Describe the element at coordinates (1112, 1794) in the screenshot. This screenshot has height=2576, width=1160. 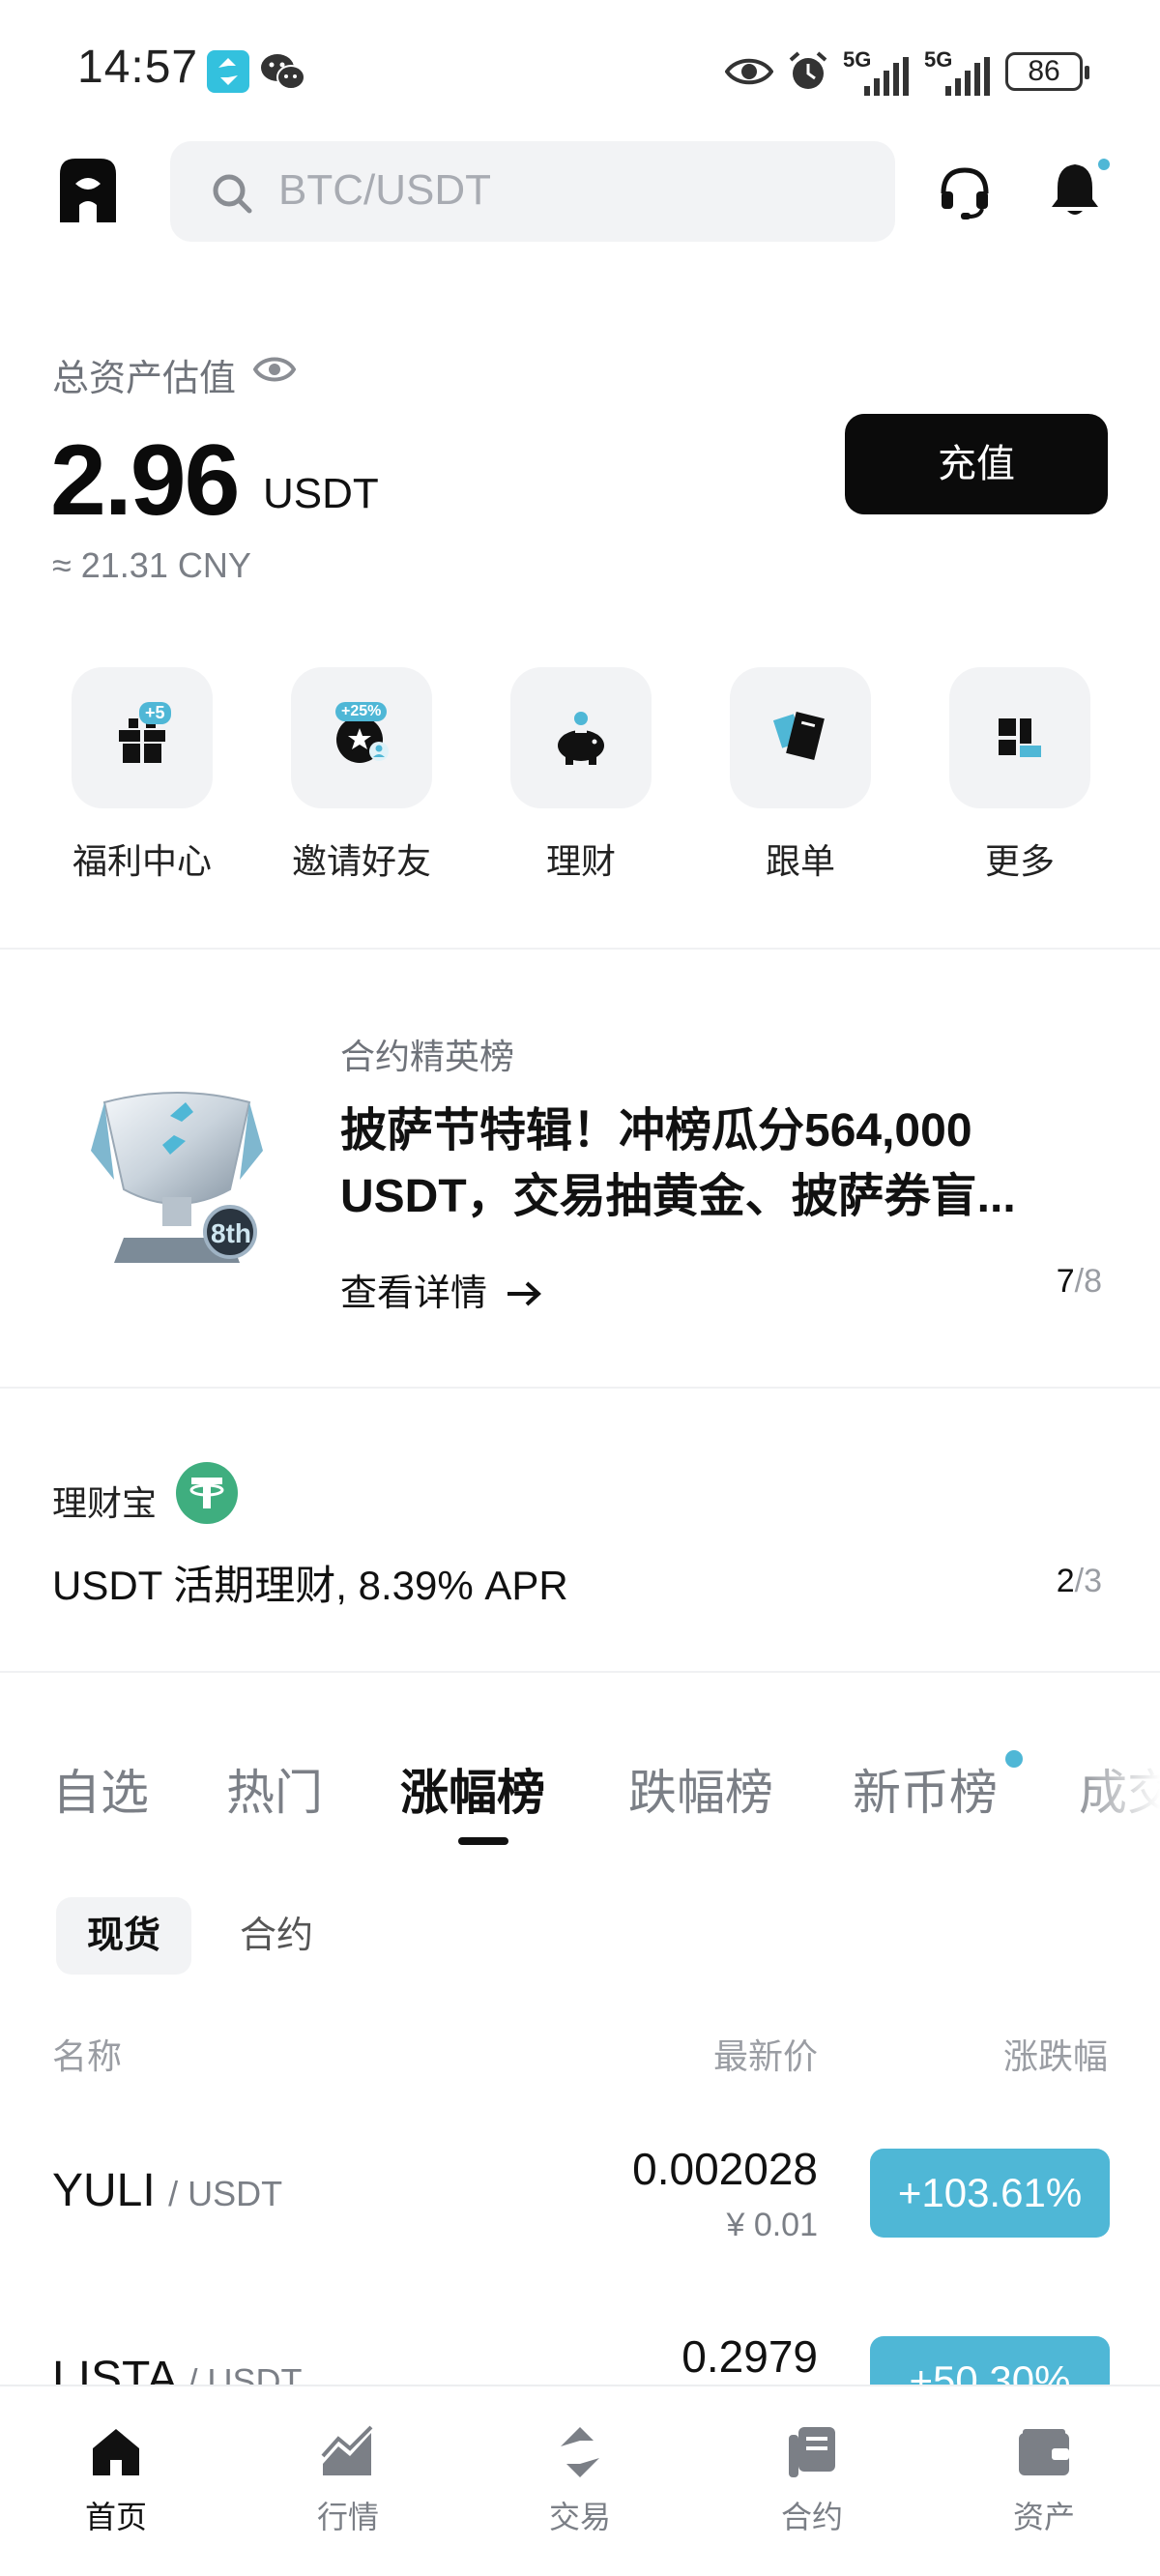
I see `tabs-fade` at that location.